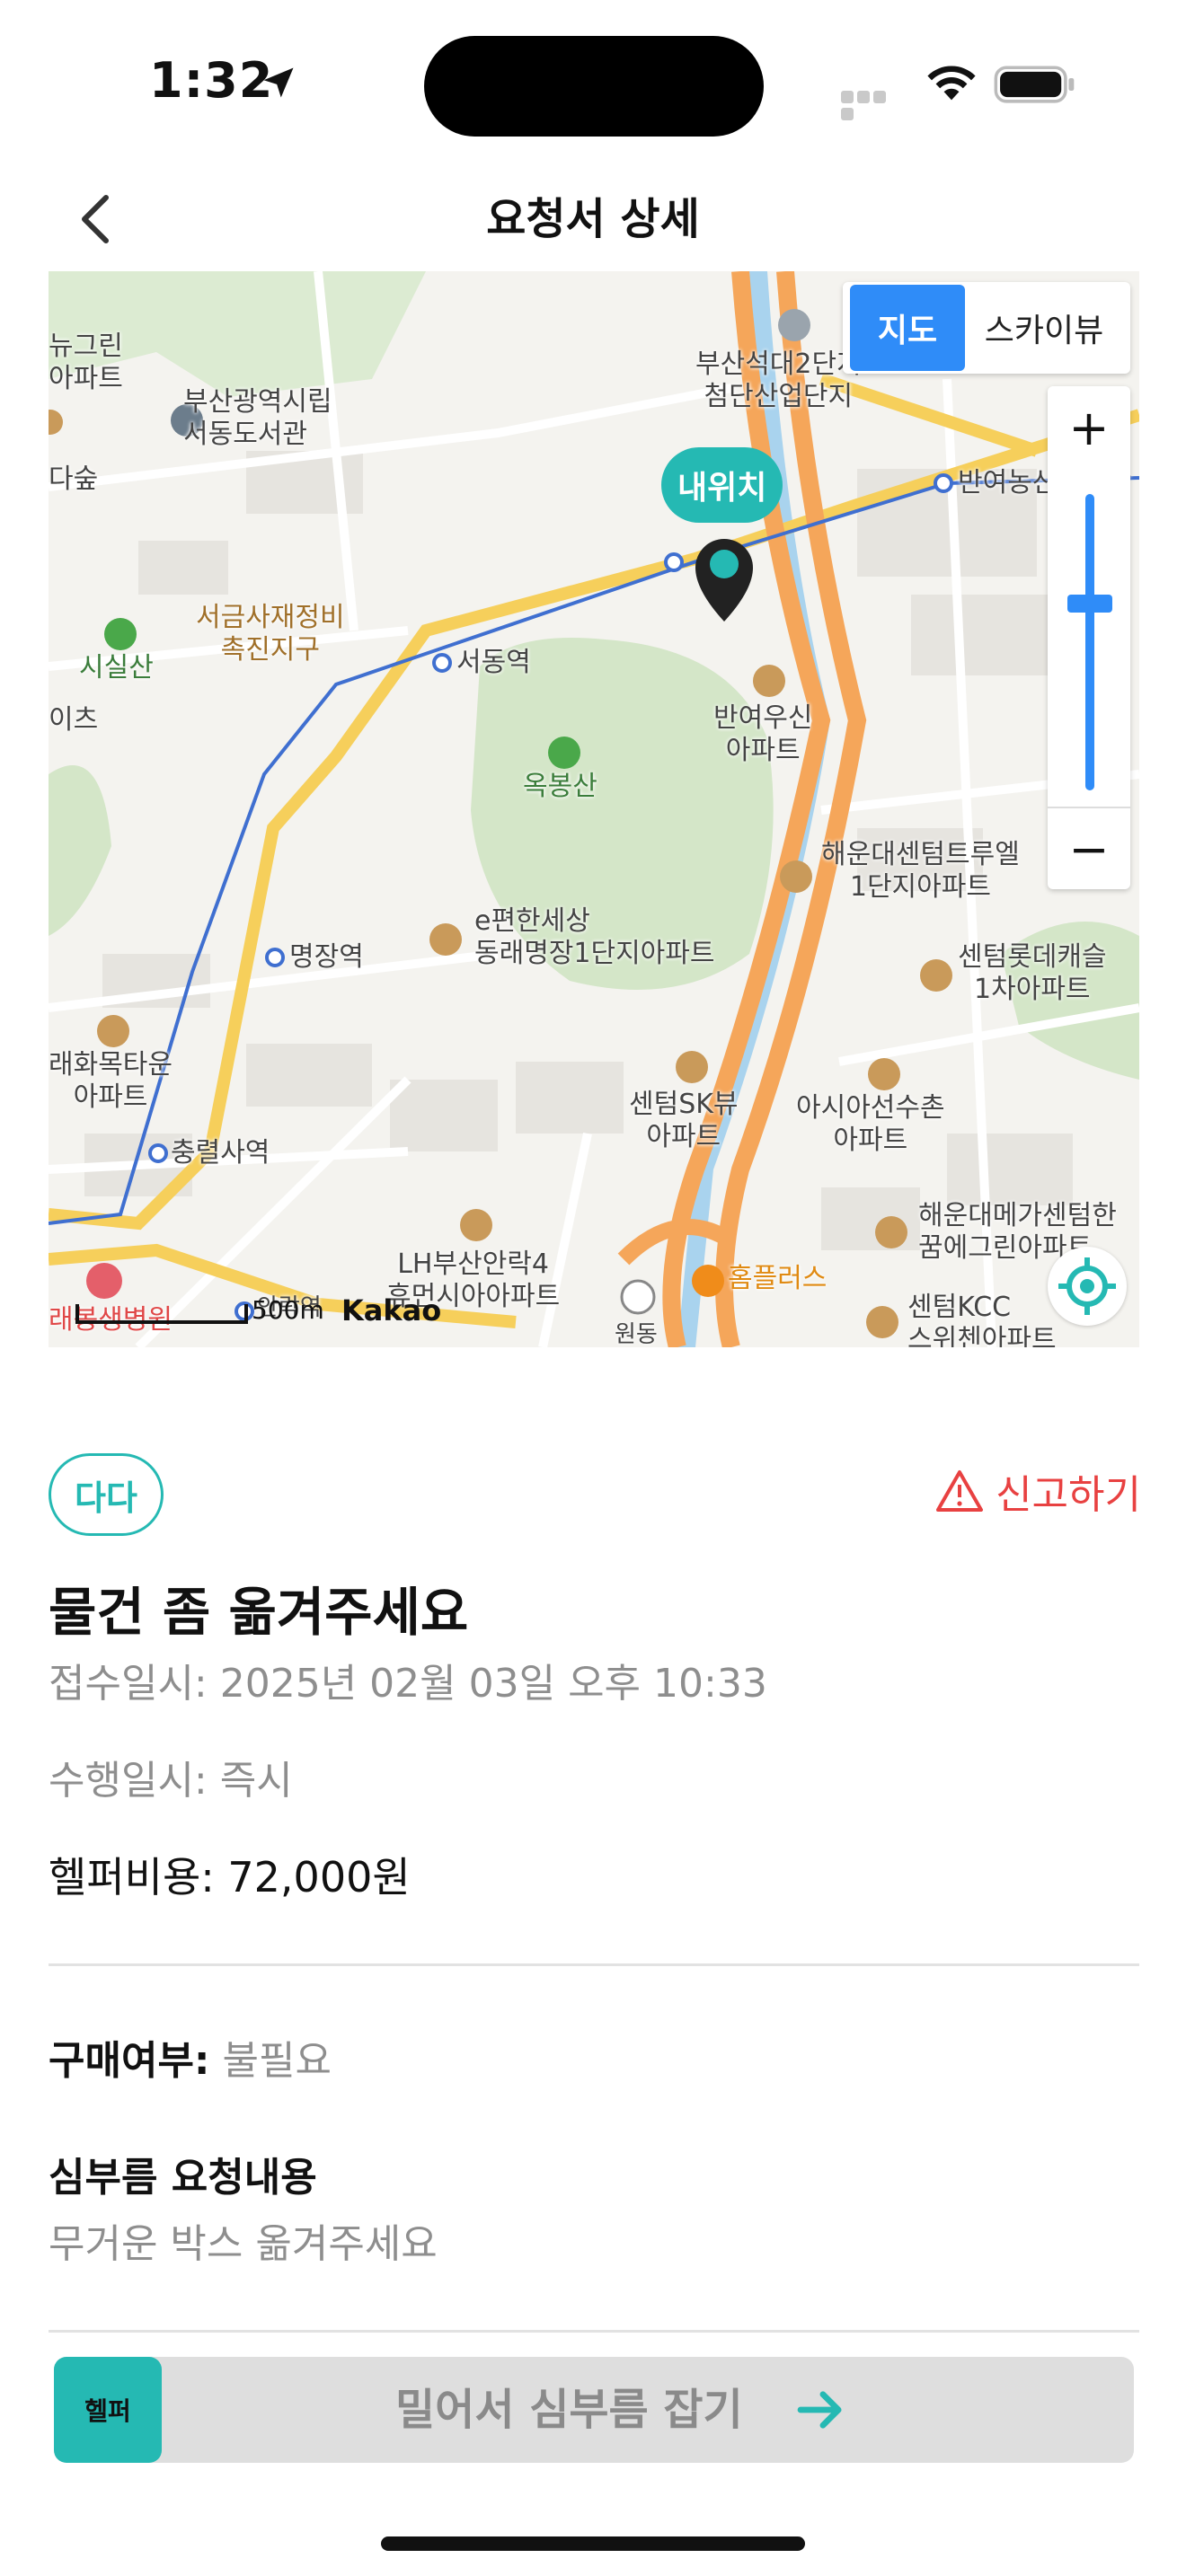 The width and height of the screenshot is (1186, 2576). Describe the element at coordinates (230, 1877) in the screenshot. I see `helper-fee: 헬퍼비용: 72,000원` at that location.